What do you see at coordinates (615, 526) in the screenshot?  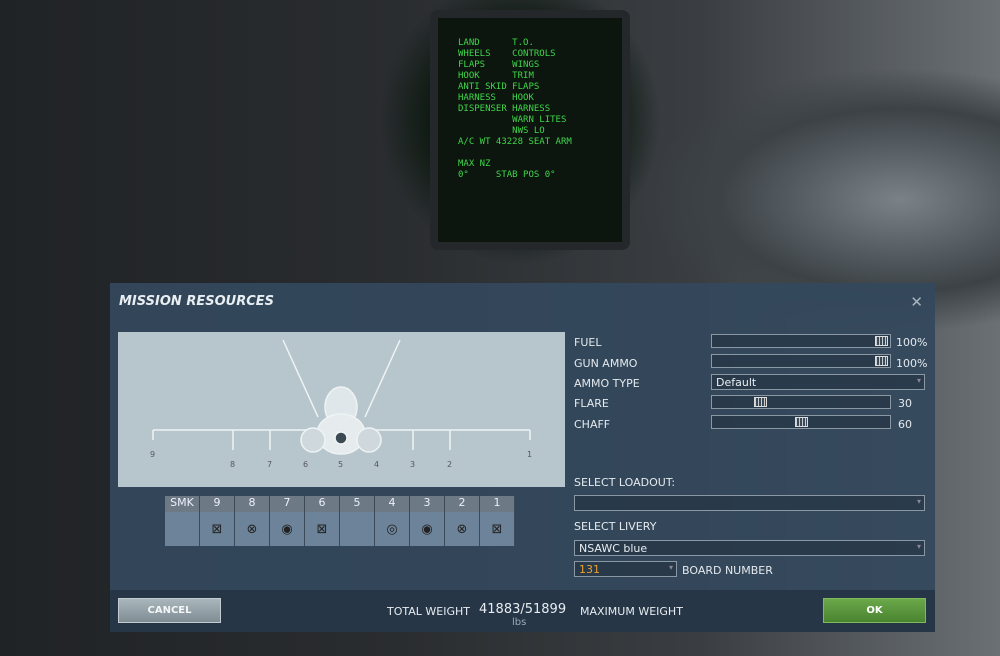 I see `select-livery-label: SELECT LIVERY` at bounding box center [615, 526].